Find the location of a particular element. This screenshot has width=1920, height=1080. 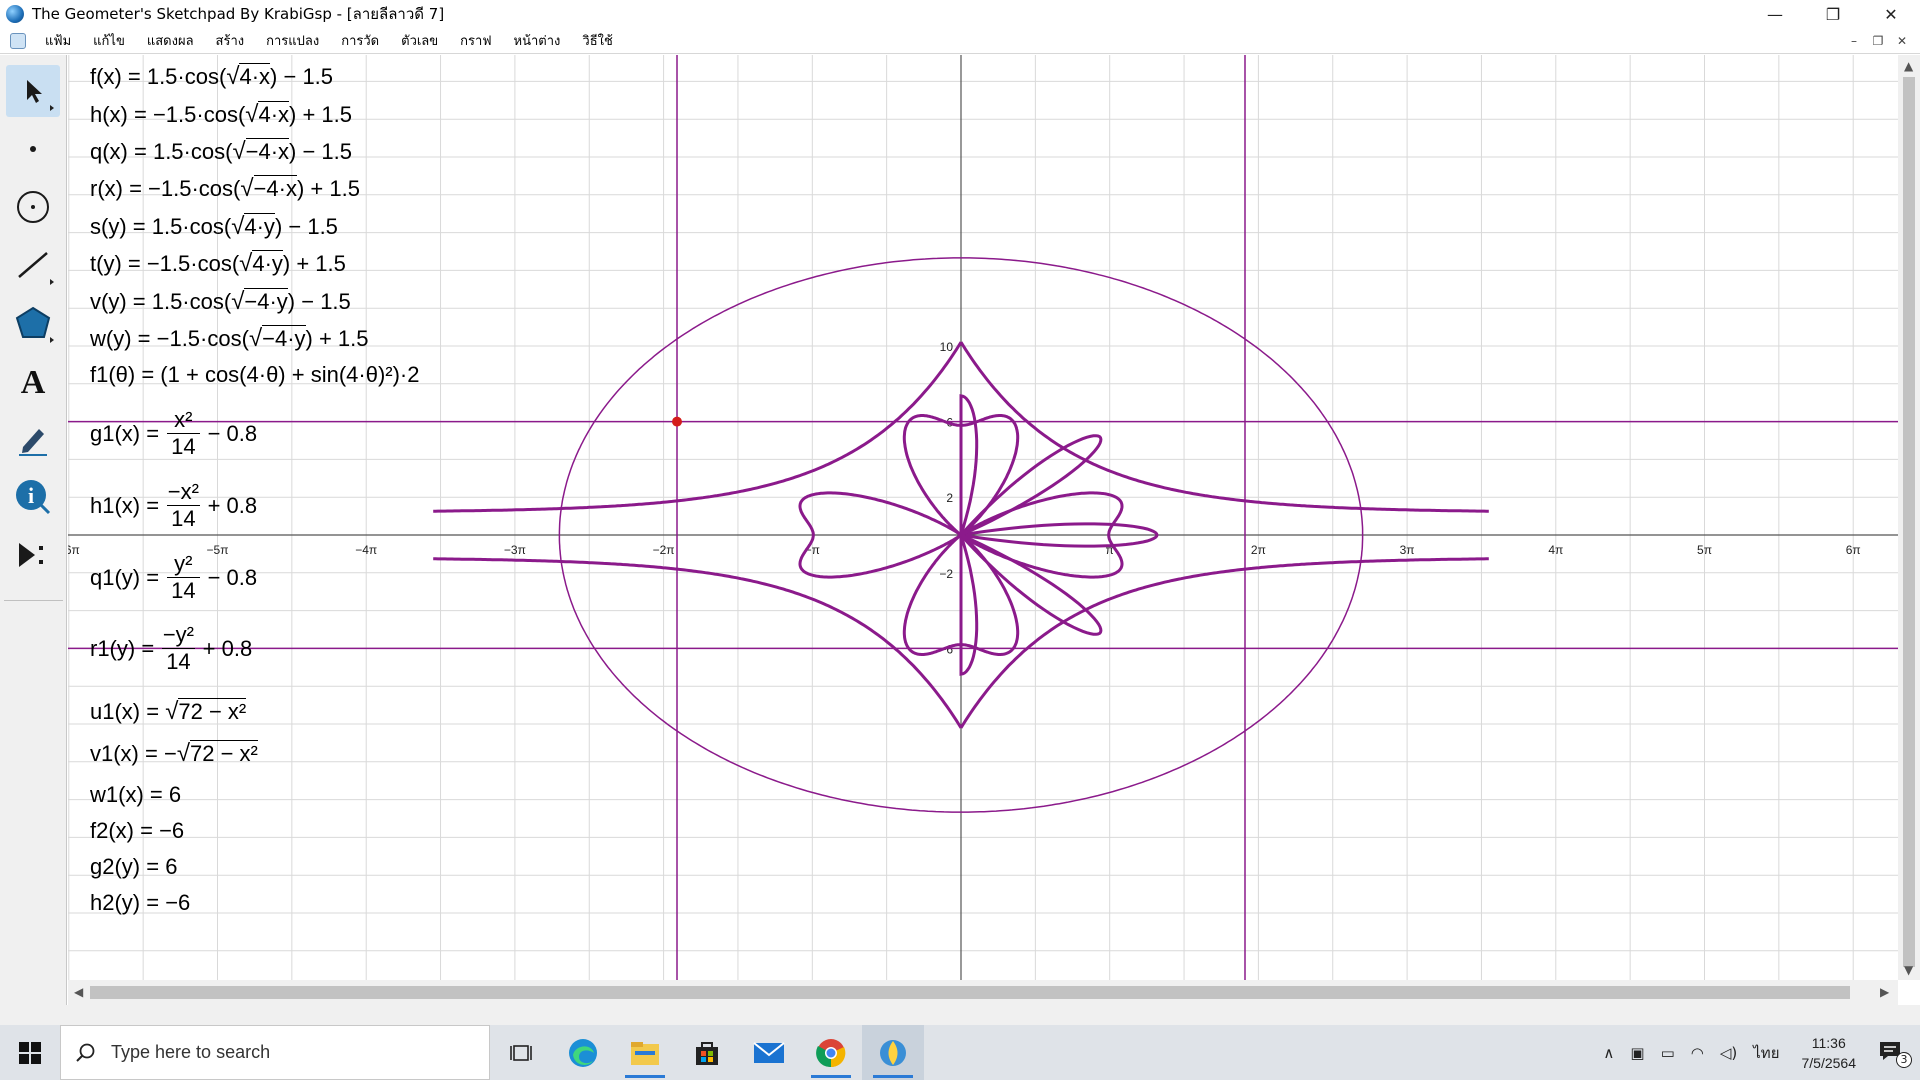

status-strip is located at coordinates (960, 1015).